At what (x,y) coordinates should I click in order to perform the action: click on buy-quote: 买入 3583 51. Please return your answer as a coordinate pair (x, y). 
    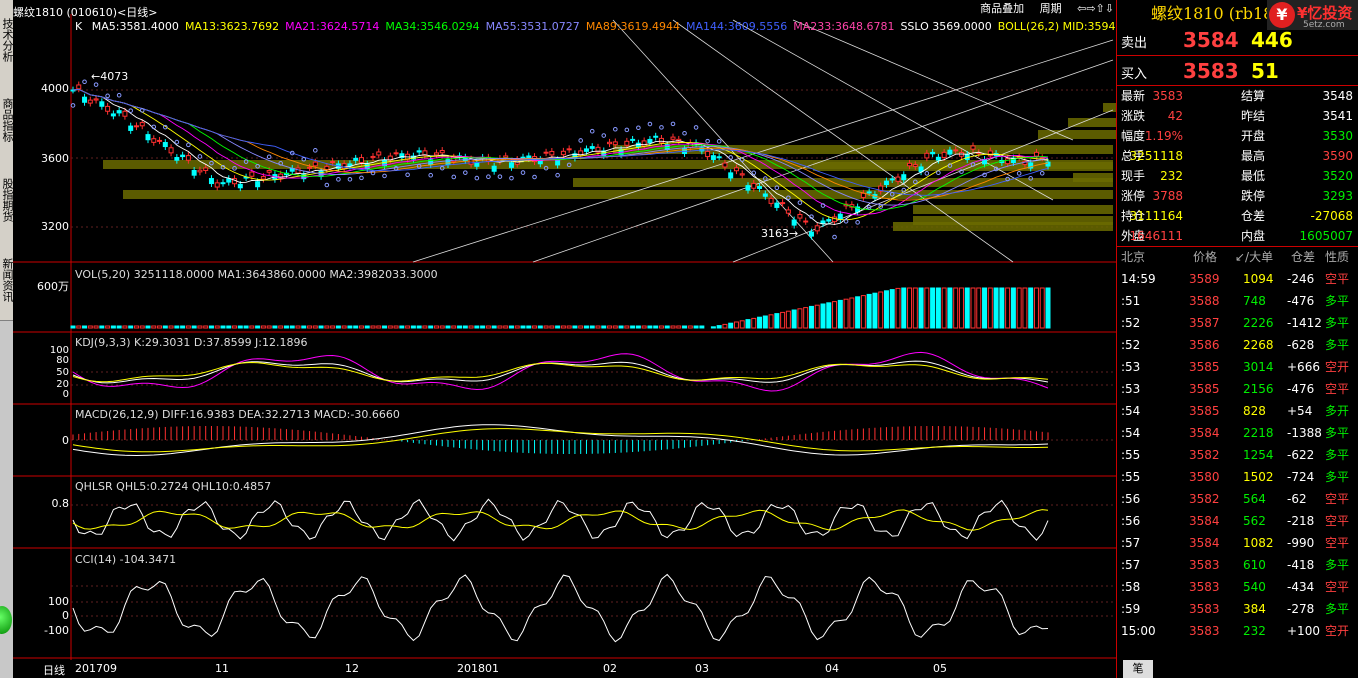
    Looking at the image, I should click on (1239, 70).